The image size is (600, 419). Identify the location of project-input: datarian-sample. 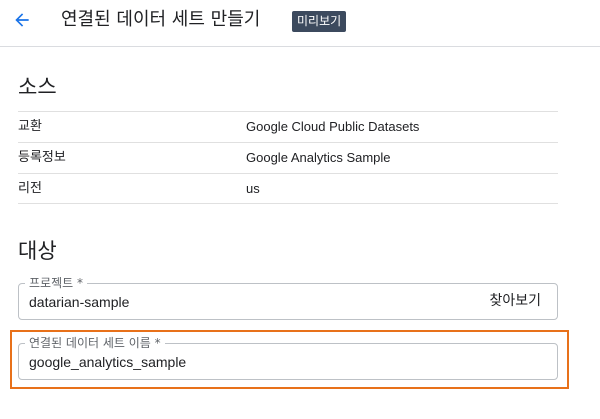
(229, 302).